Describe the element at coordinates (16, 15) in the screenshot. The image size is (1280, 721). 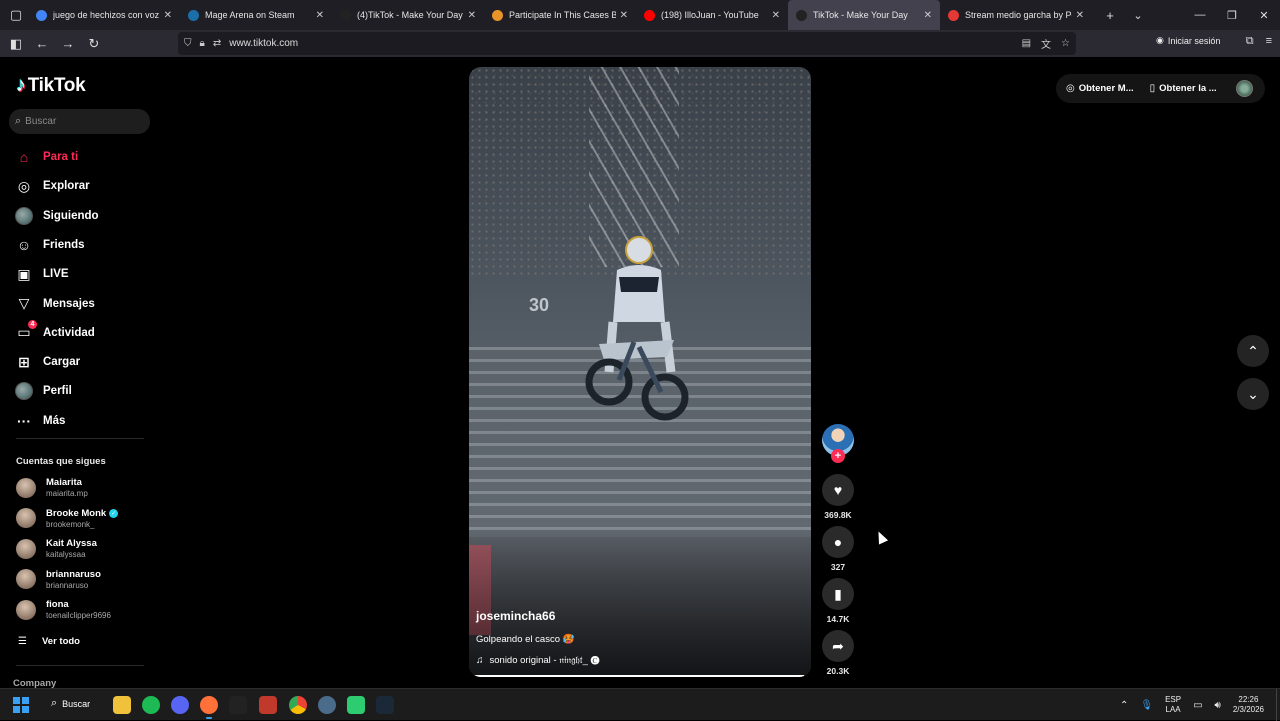
I see `tab-overview-icon: ▢` at that location.